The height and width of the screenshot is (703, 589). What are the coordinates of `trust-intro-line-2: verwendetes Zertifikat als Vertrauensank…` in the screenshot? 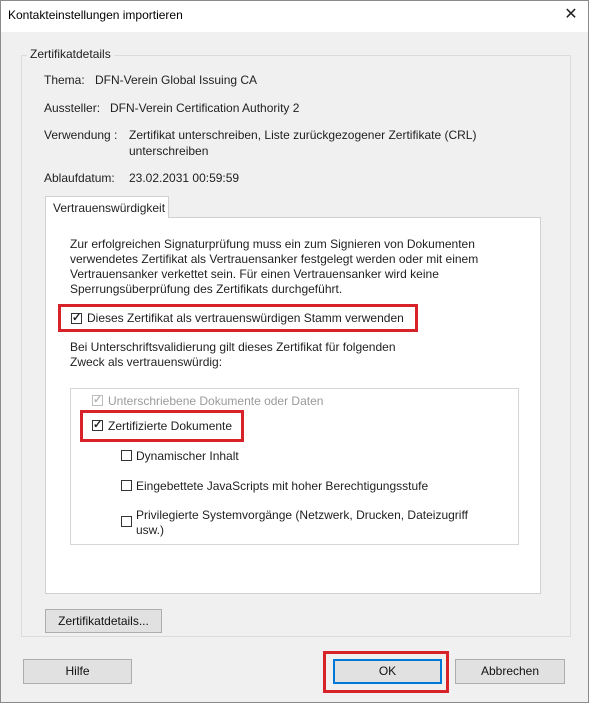 It's located at (274, 259).